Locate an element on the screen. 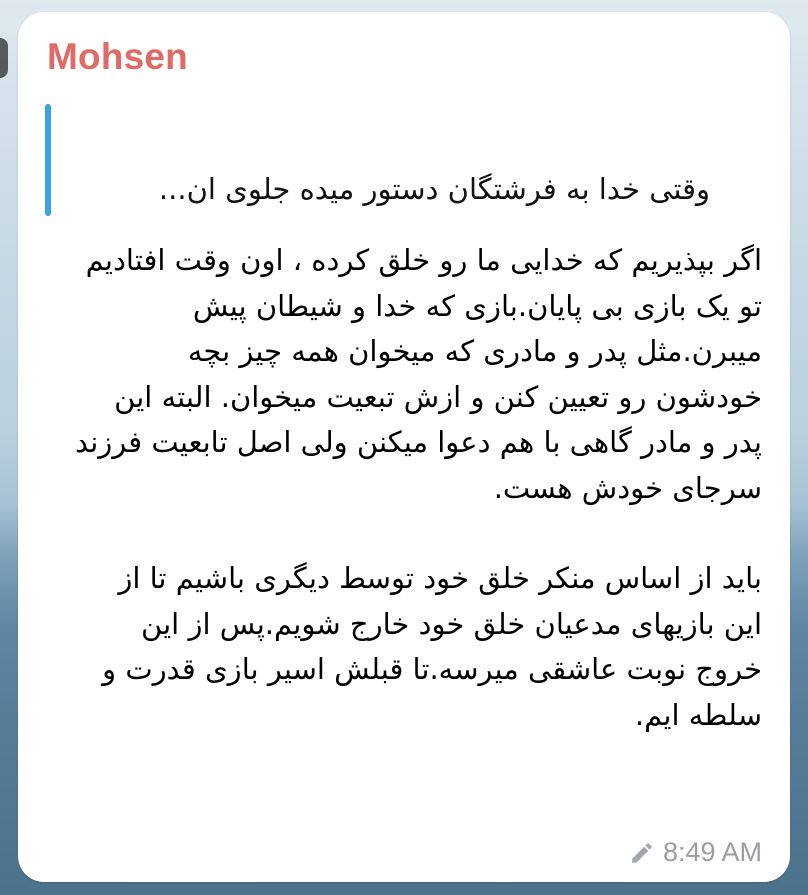 The width and height of the screenshot is (808, 895). reply-quote-bar is located at coordinates (48, 160).